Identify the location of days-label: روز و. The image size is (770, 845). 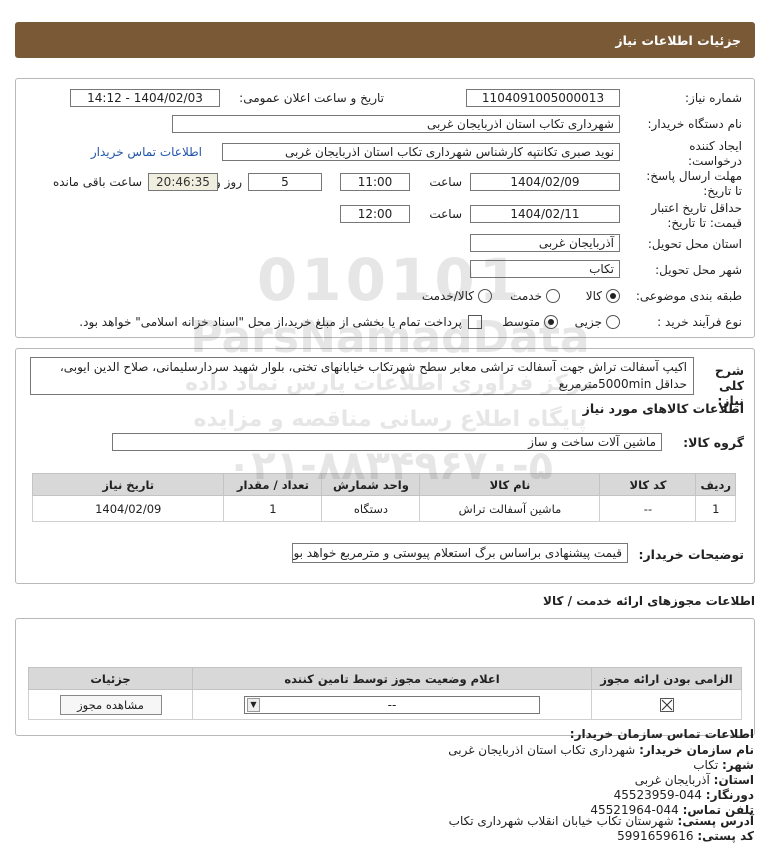
(228, 182).